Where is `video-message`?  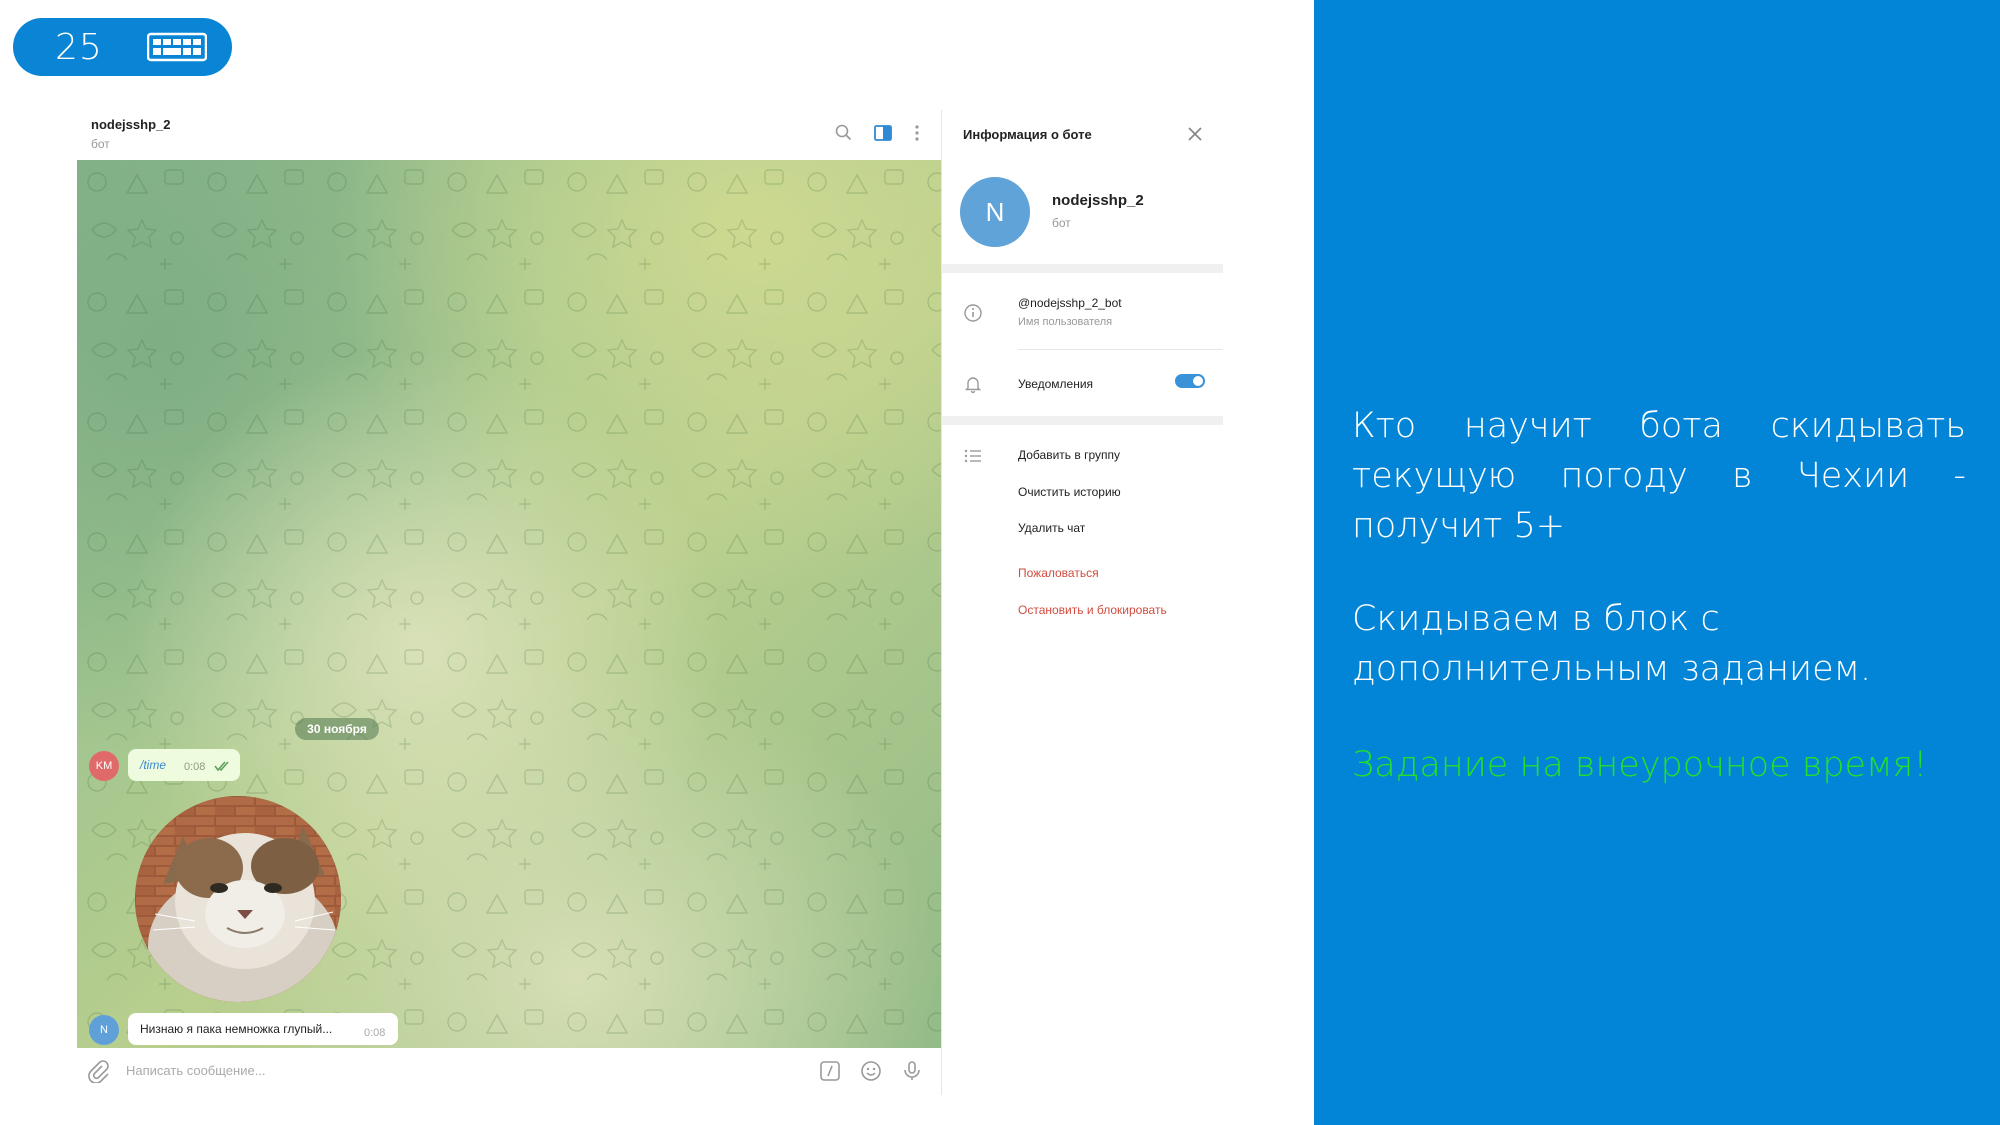
video-message is located at coordinates (238, 899).